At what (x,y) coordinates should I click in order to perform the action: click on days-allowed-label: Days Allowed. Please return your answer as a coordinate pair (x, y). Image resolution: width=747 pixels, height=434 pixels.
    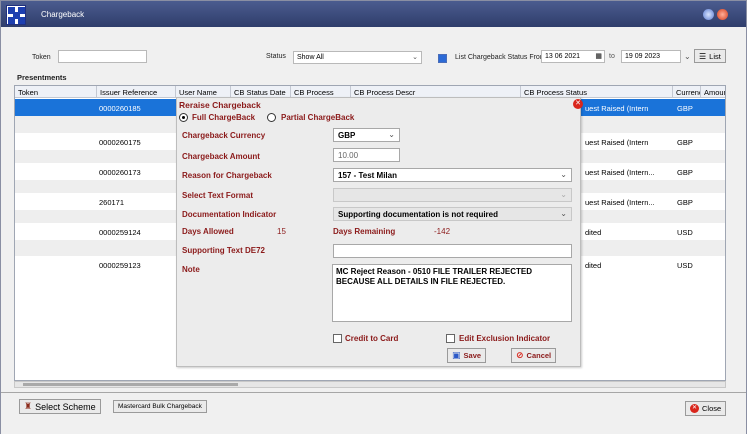
    Looking at the image, I should click on (208, 231).